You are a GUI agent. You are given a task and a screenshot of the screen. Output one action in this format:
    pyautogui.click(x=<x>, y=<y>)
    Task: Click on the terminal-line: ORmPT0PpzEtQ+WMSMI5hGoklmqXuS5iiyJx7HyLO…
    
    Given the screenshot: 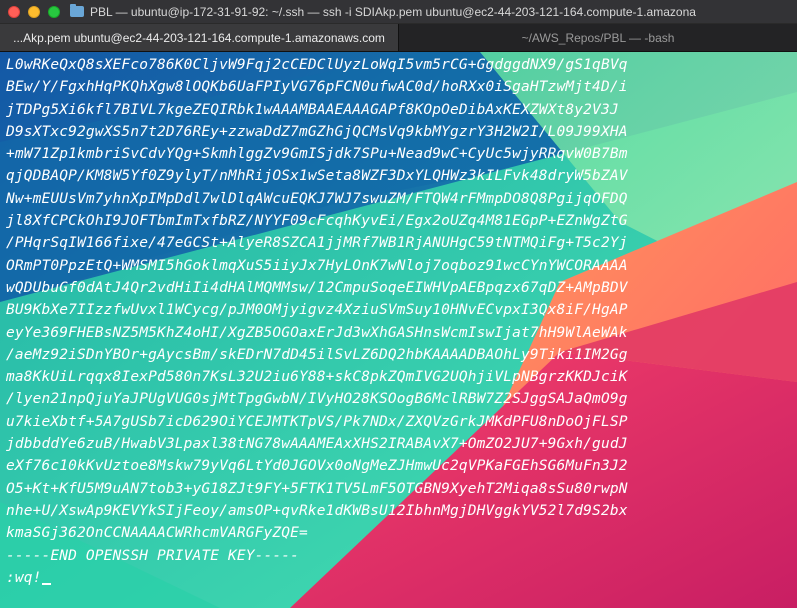 What is the action you would take?
    pyautogui.click(x=317, y=265)
    